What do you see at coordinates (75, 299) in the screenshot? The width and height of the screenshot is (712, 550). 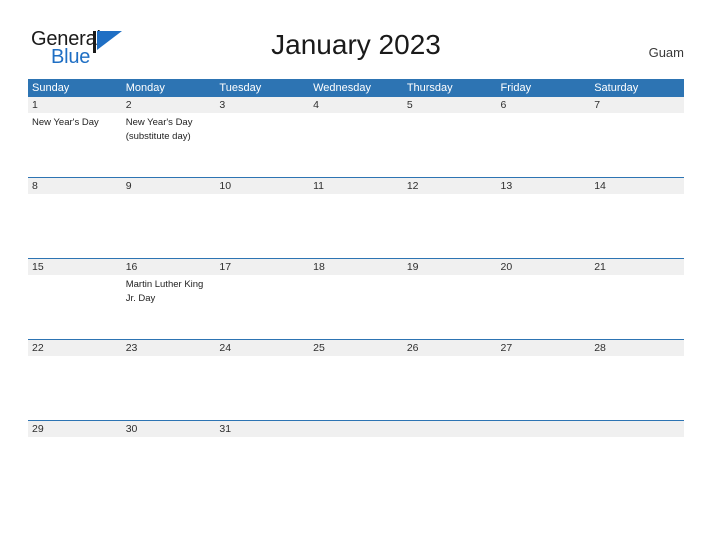 I see `calendar-day-cell: 15` at bounding box center [75, 299].